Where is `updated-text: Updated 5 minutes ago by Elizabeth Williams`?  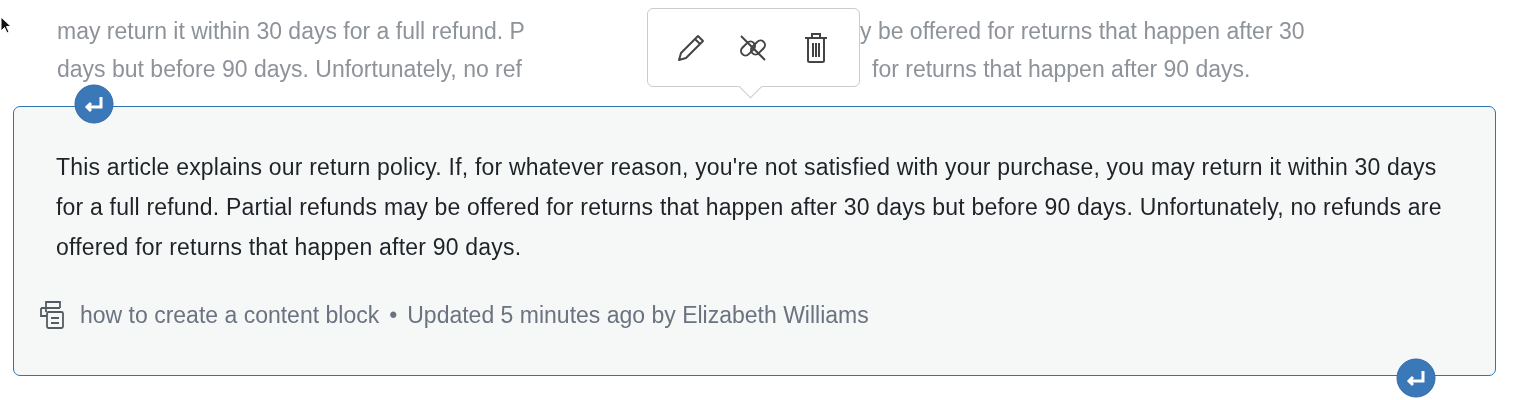
updated-text: Updated 5 minutes ago by Elizabeth Williams is located at coordinates (638, 315).